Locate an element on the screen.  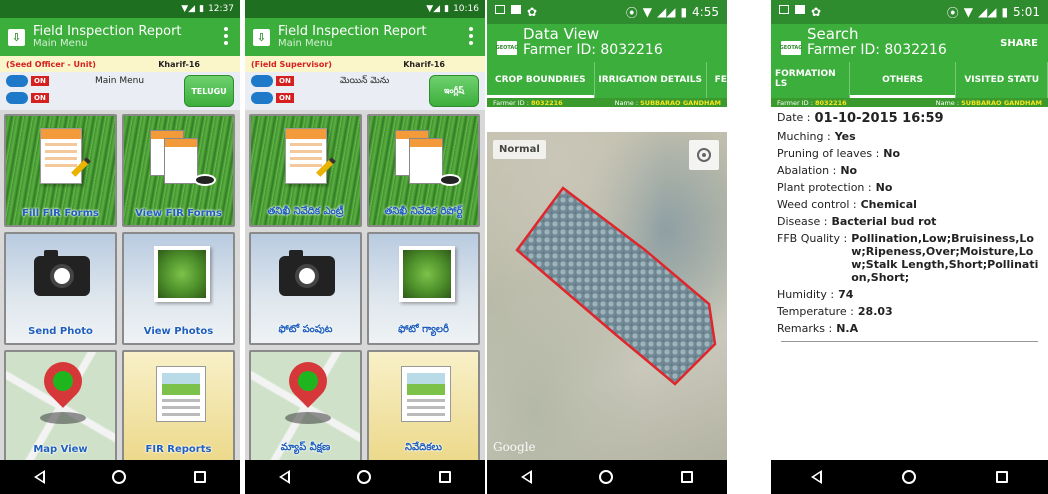
my-location-button is located at coordinates (704, 155).